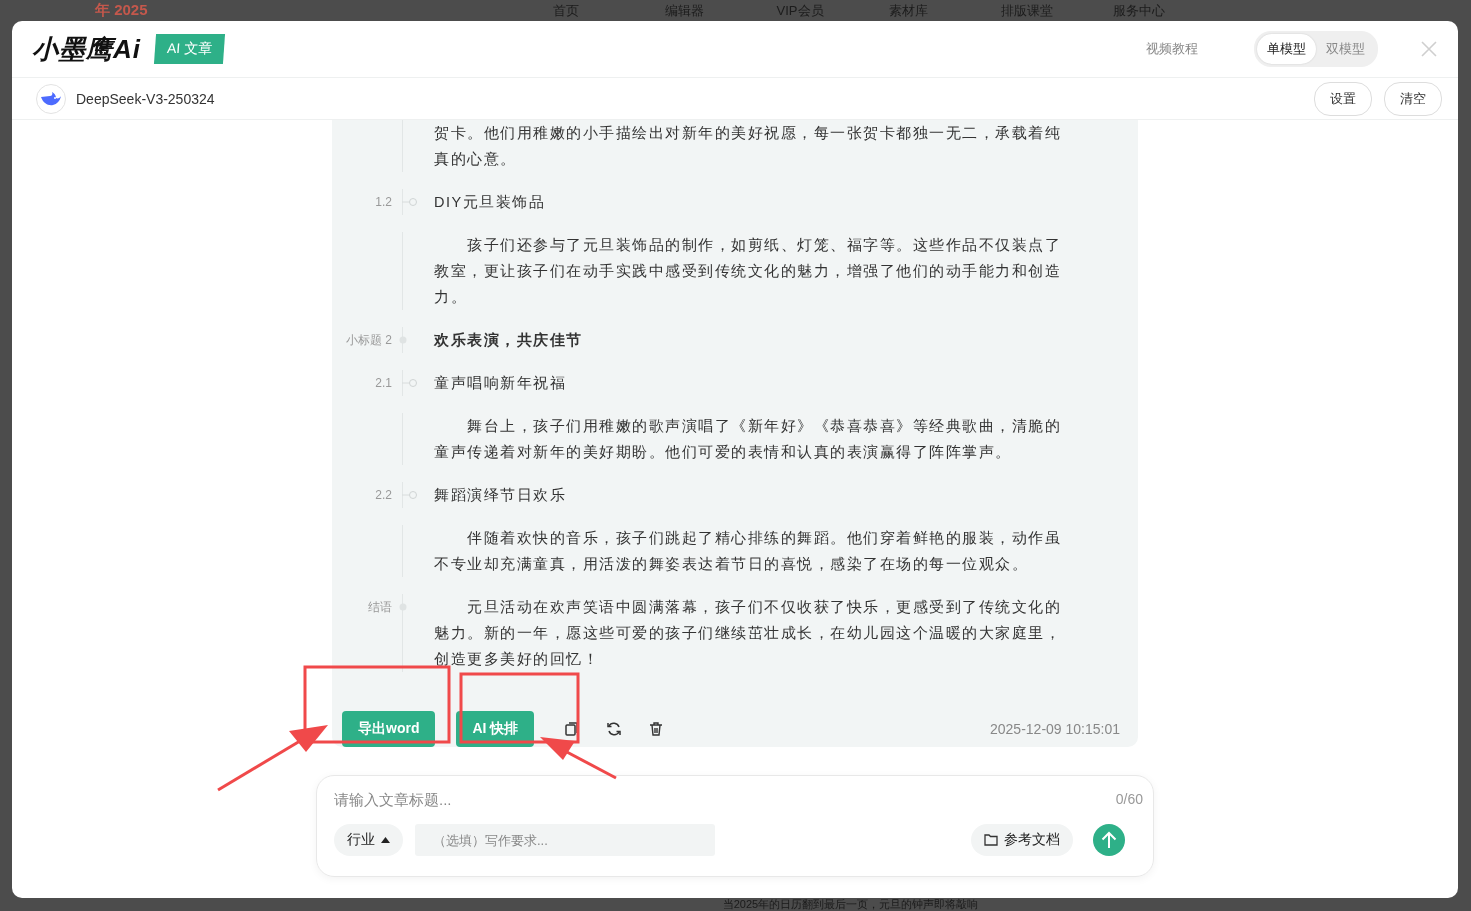 The height and width of the screenshot is (911, 1471). I want to click on tutorial-link: 视频教程, so click(1172, 49).